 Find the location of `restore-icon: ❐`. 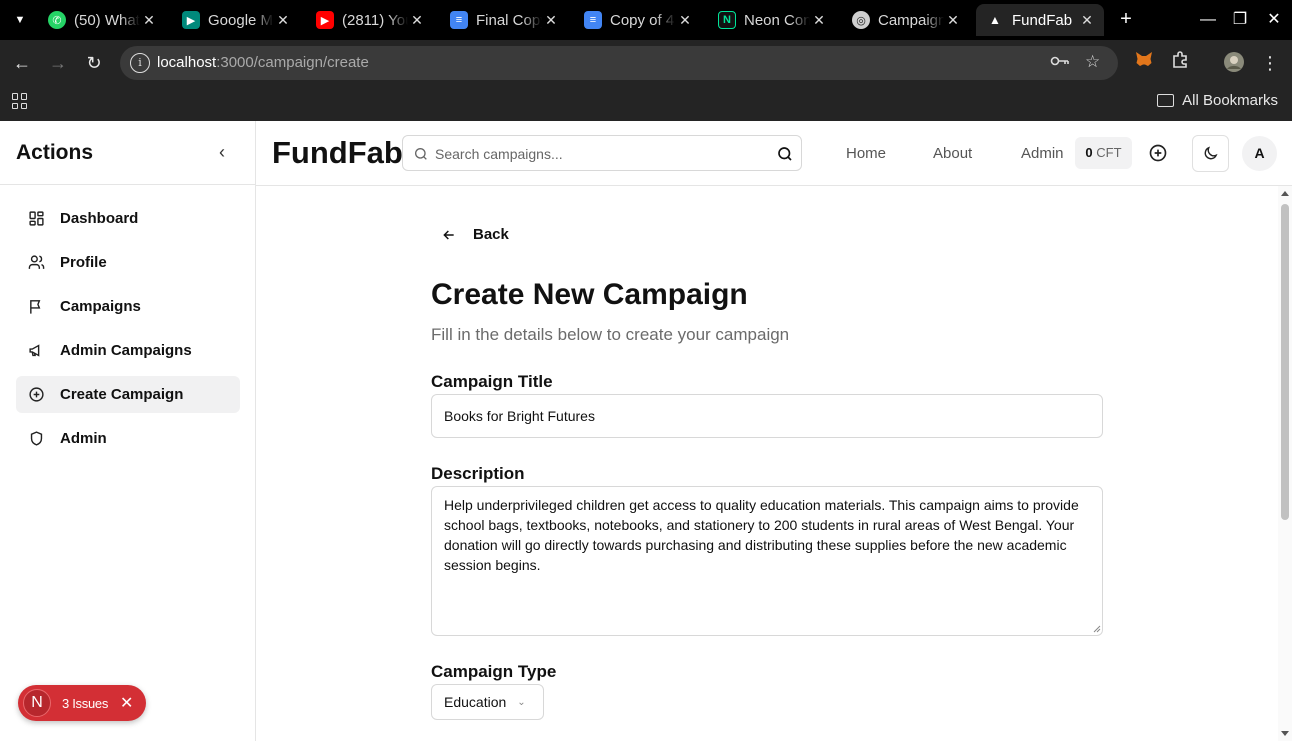

restore-icon: ❐ is located at coordinates (1240, 20).